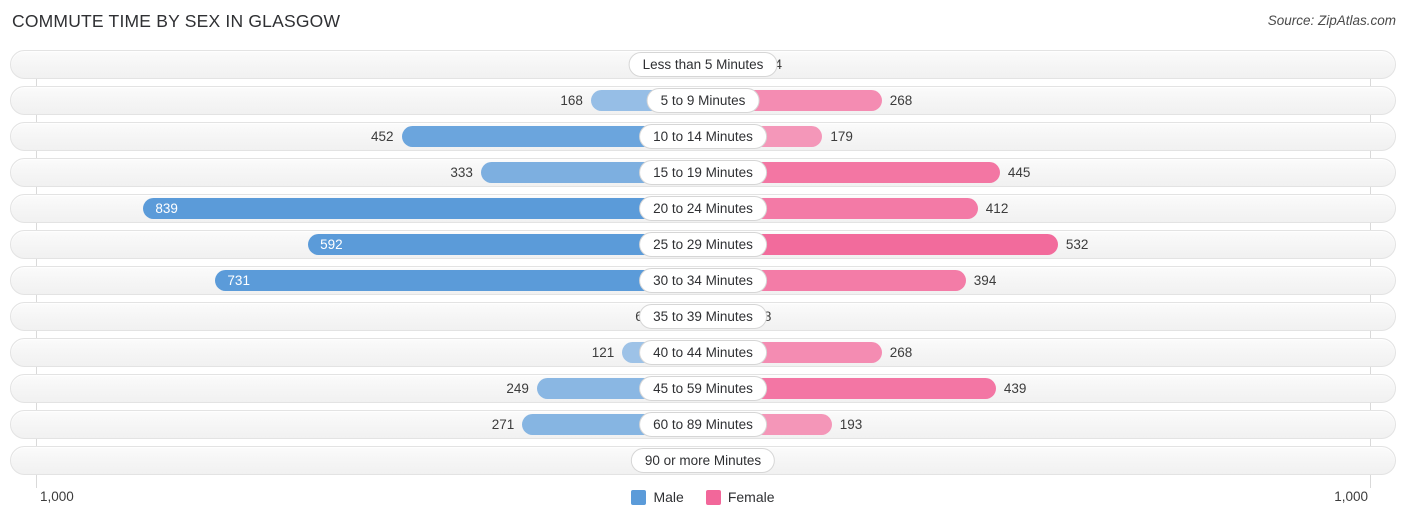  I want to click on category-label-pill: 60 to 89 Minutes, so click(703, 424).